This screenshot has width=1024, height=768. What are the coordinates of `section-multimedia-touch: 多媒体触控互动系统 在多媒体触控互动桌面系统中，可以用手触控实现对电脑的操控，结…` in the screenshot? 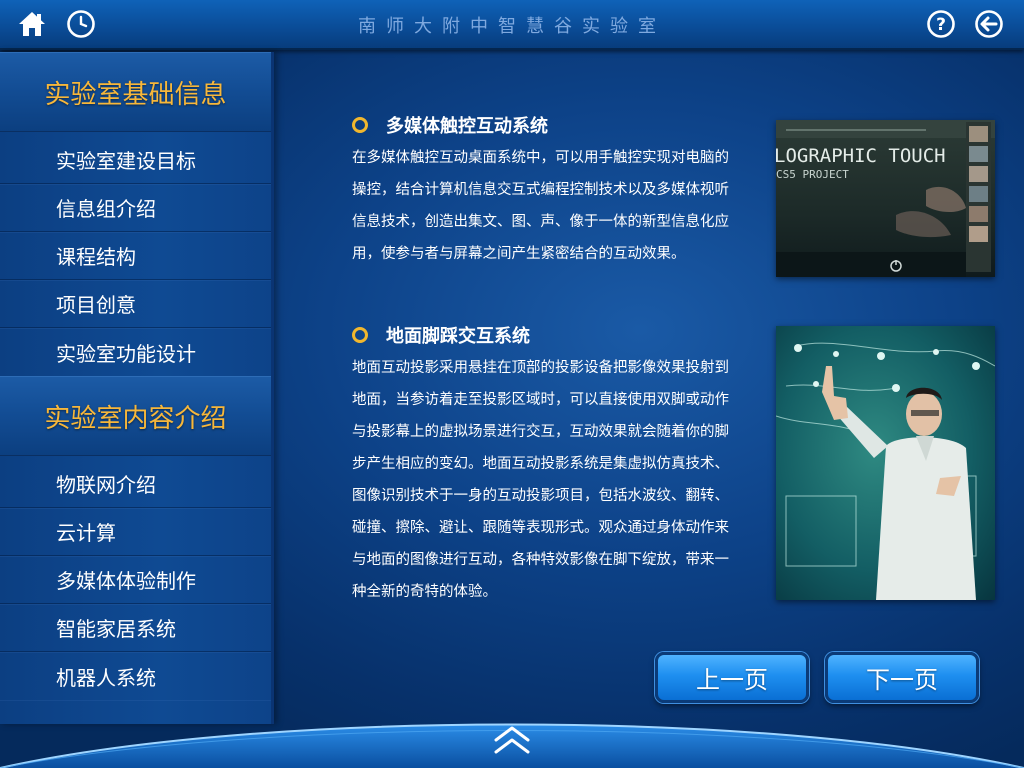 It's located at (552, 190).